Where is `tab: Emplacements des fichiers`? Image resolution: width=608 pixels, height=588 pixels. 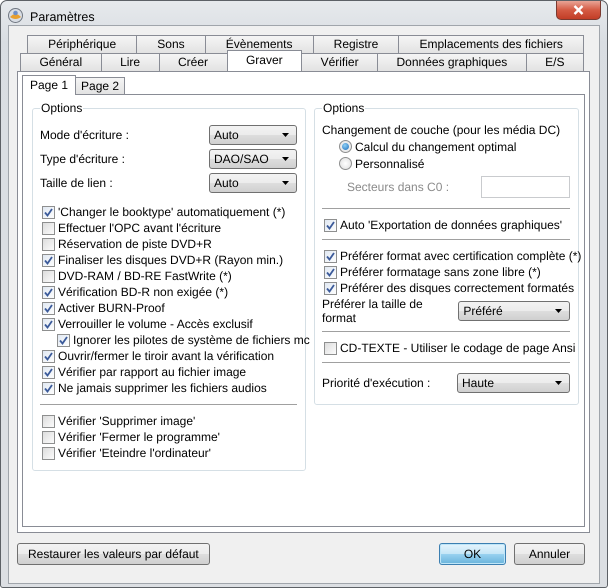 tab: Emplacements des fichiers is located at coordinates (491, 44).